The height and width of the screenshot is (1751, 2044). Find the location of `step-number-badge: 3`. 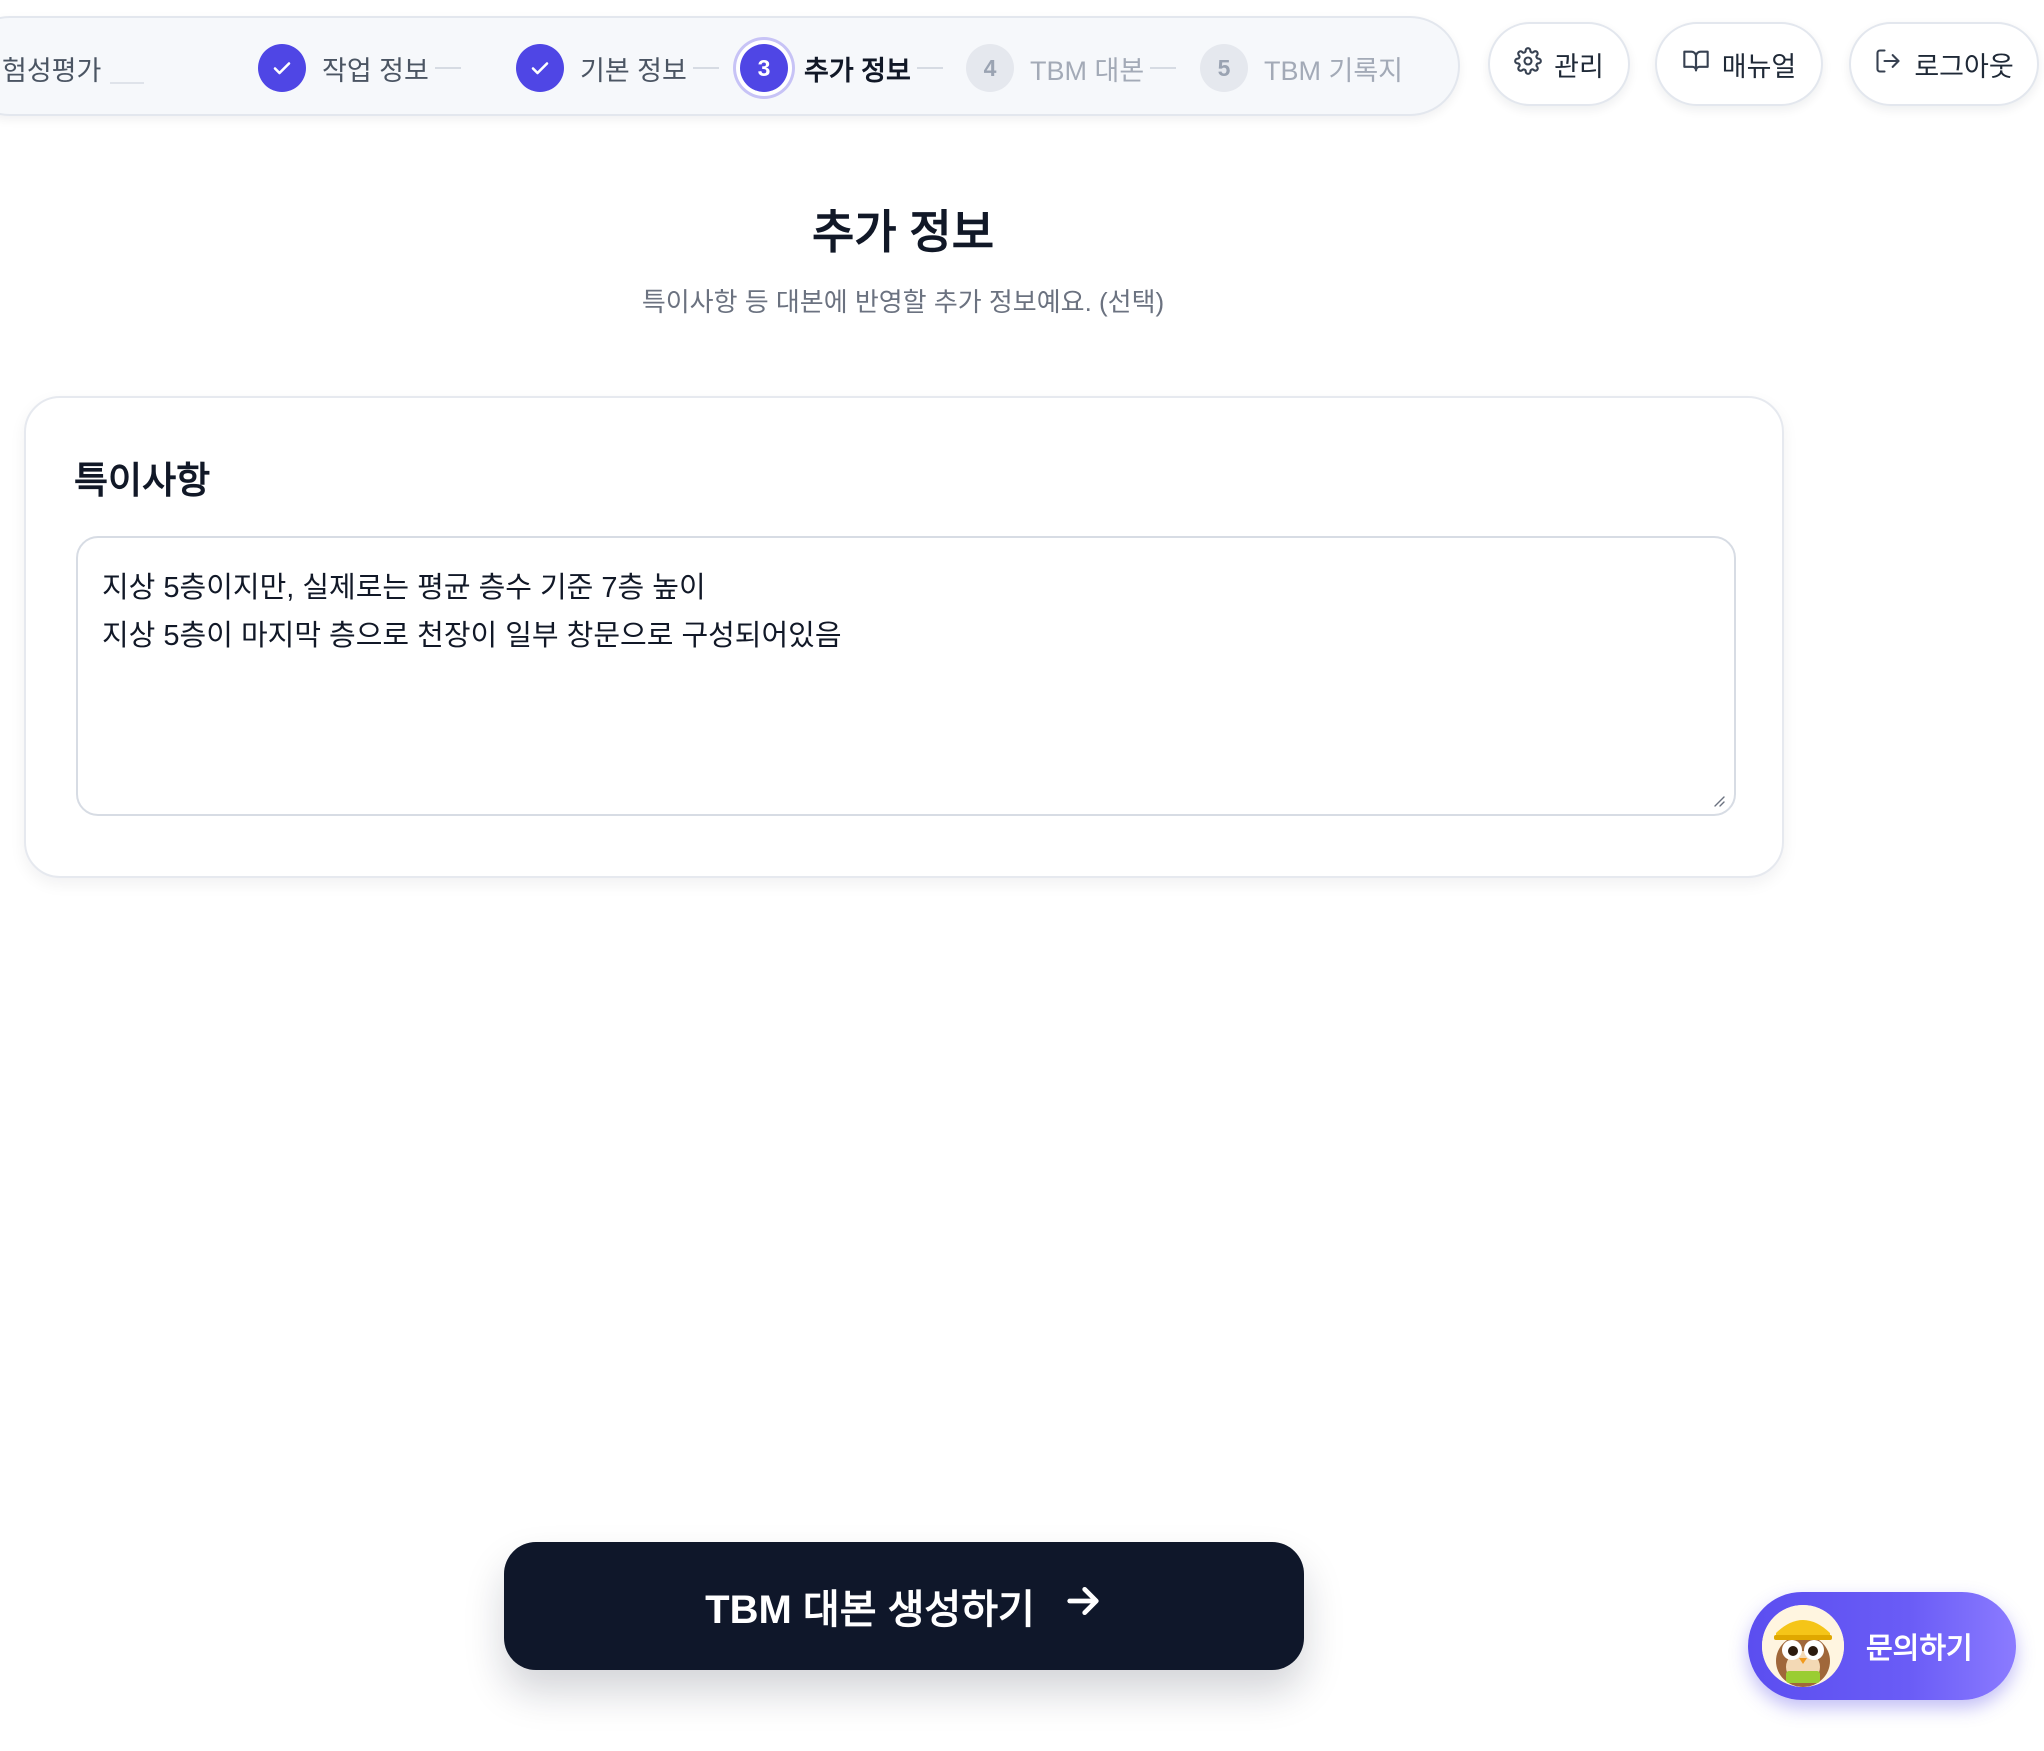

step-number-badge: 3 is located at coordinates (764, 68).